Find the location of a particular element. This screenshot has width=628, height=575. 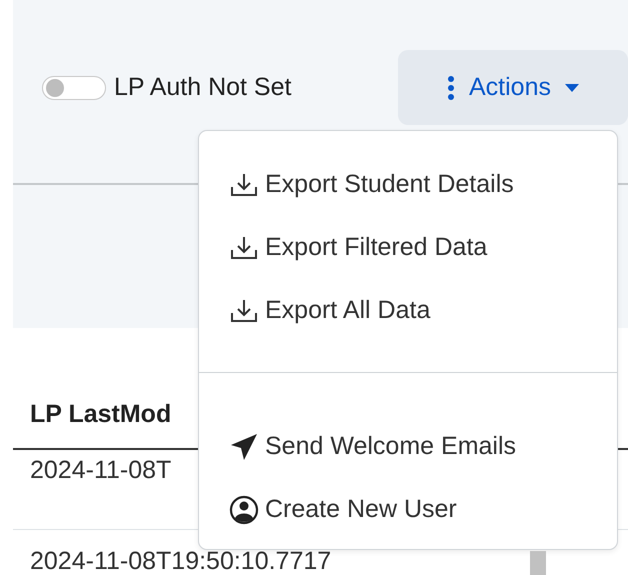

scrollbar-thumb is located at coordinates (538, 563).